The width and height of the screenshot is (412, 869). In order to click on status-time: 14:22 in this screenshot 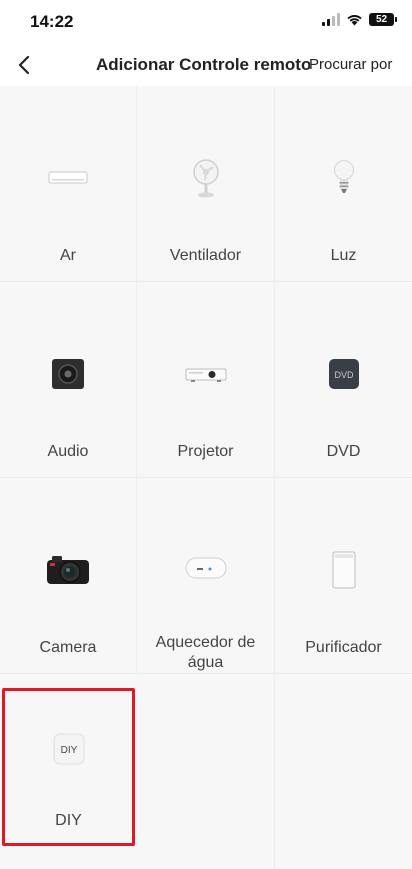, I will do `click(52, 21)`.